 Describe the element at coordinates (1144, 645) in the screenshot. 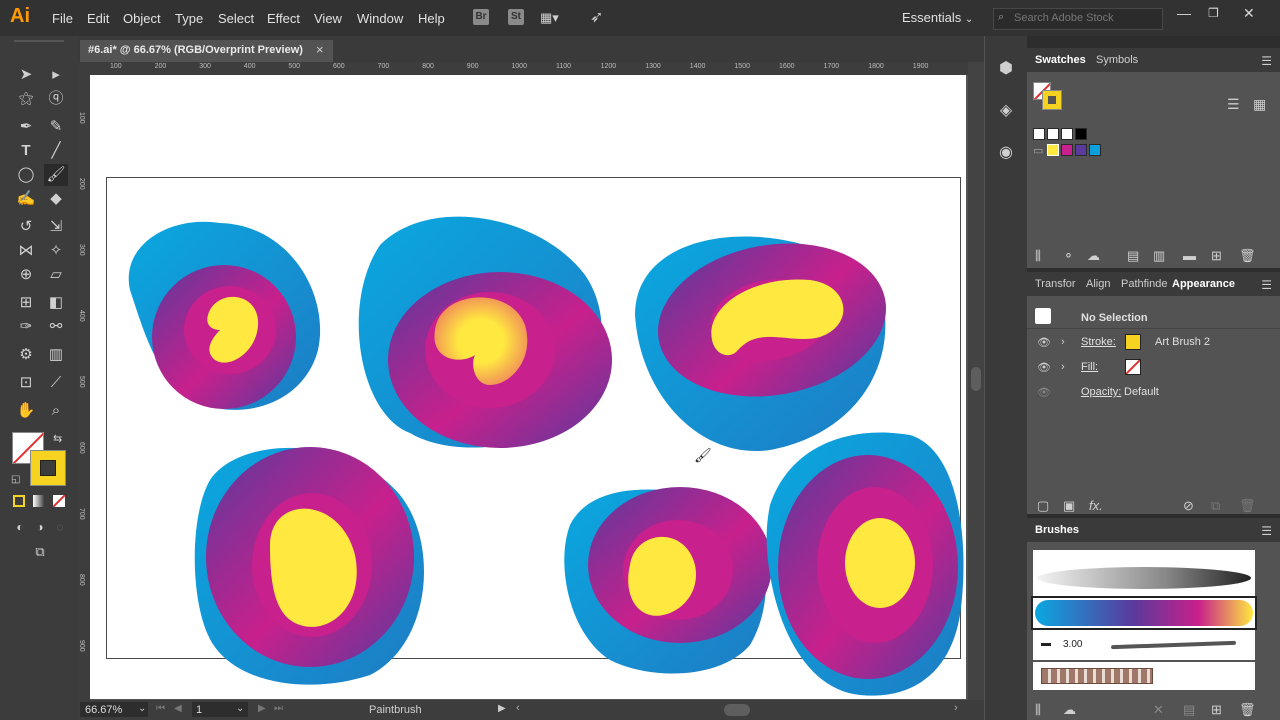

I see `brush-item-calligraphic: ▬ 3.00` at that location.